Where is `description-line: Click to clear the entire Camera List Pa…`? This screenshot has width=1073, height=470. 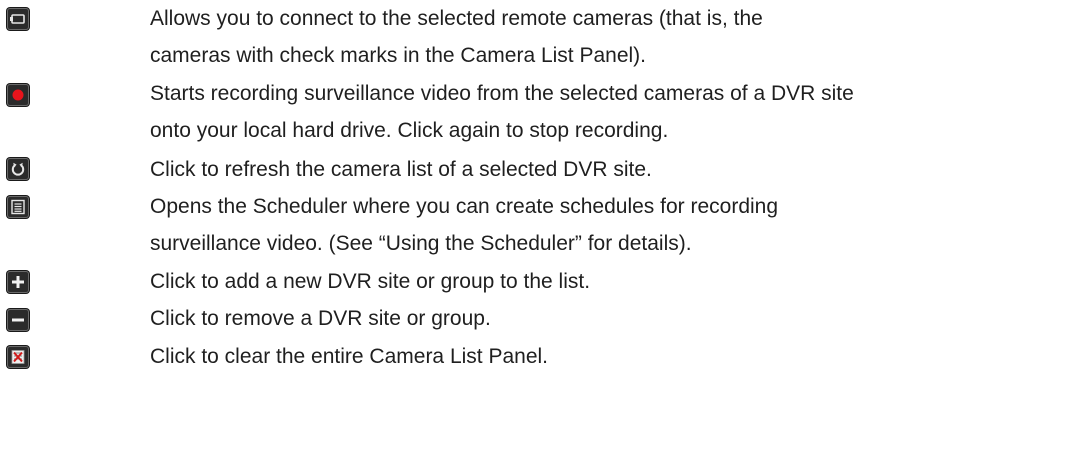
description-line: Click to clear the entire Camera List Pa… is located at coordinates (349, 356).